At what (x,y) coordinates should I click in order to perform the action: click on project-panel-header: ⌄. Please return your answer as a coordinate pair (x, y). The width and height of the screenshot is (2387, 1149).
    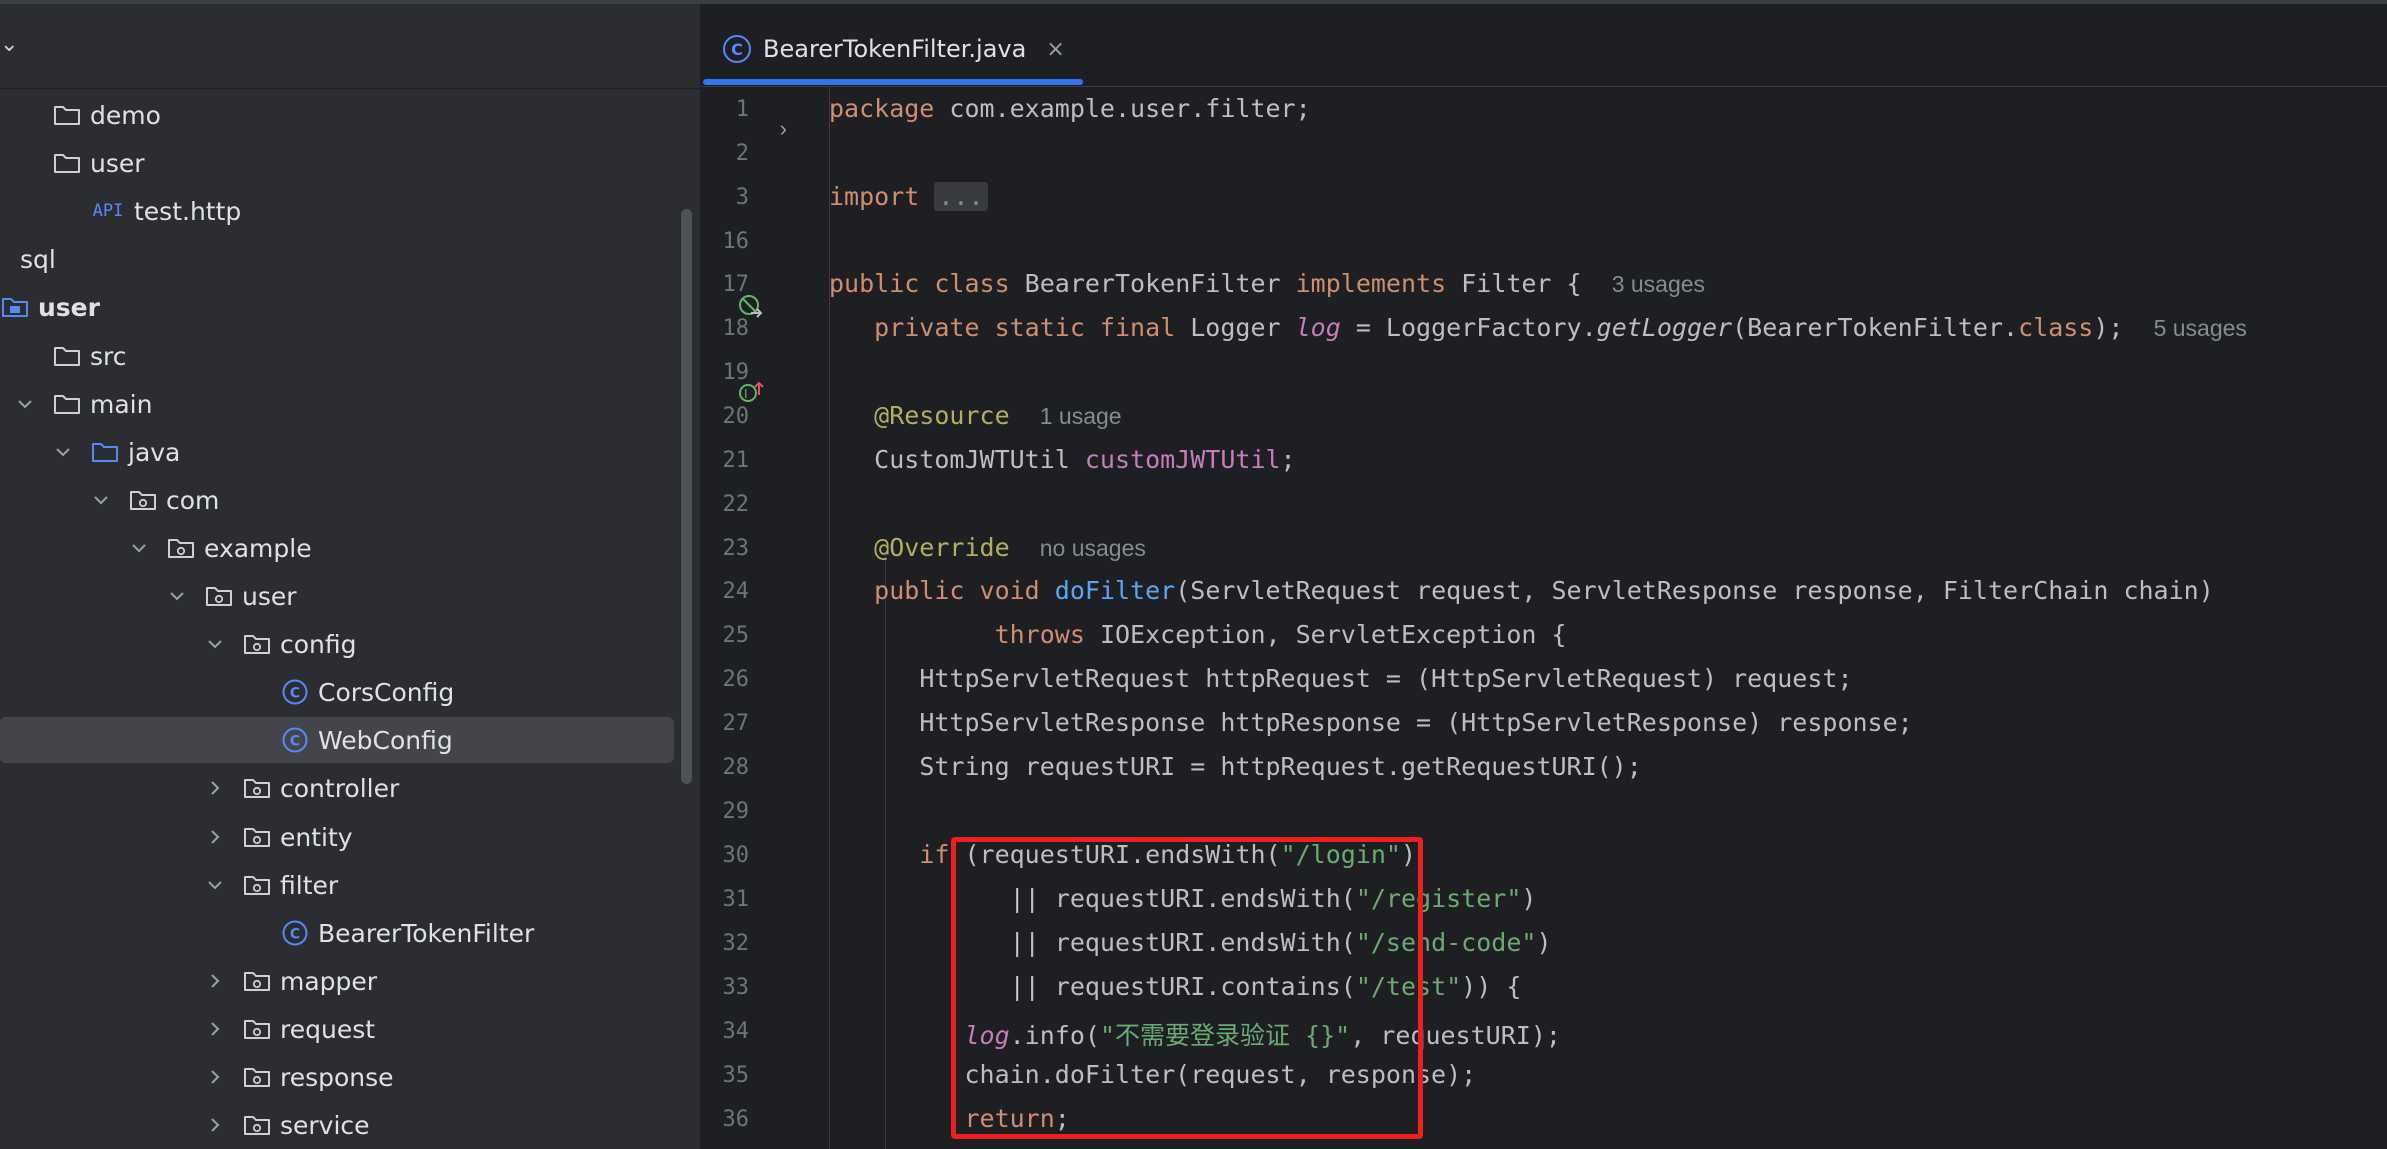
    Looking at the image, I should click on (350, 46).